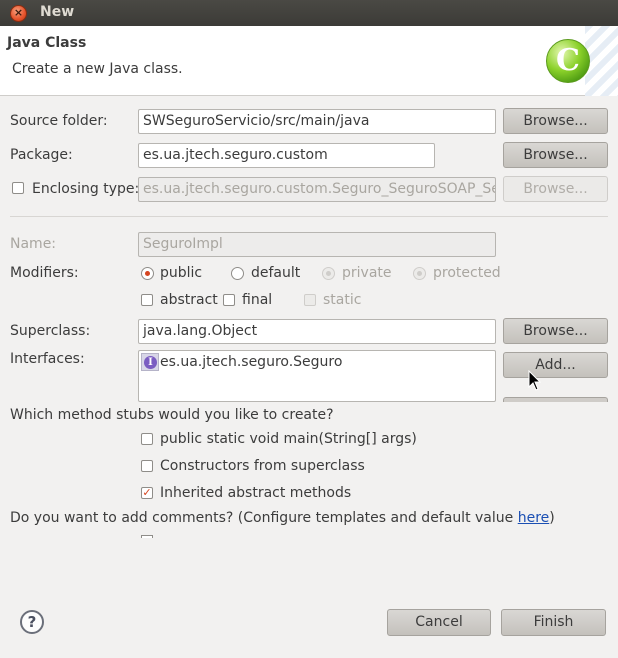  Describe the element at coordinates (189, 300) in the screenshot. I see `modifier-abstract-label: abstract` at that location.